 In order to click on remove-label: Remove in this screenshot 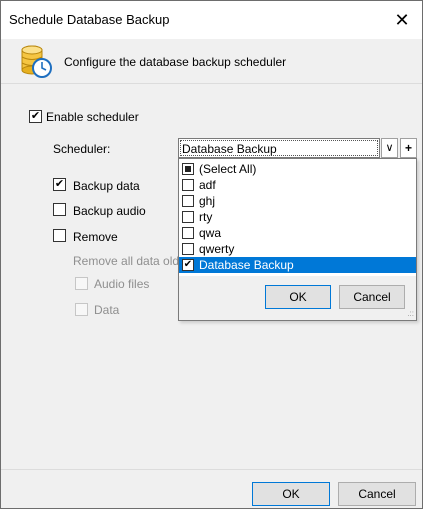, I will do `click(95, 237)`.